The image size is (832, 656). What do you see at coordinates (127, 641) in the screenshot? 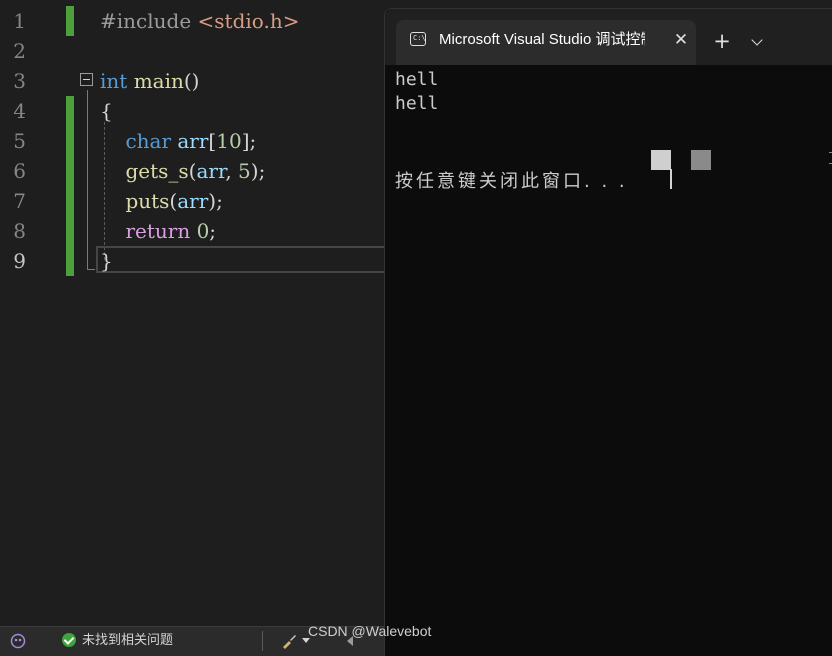
I see `issues-status: 未找到相关问题` at bounding box center [127, 641].